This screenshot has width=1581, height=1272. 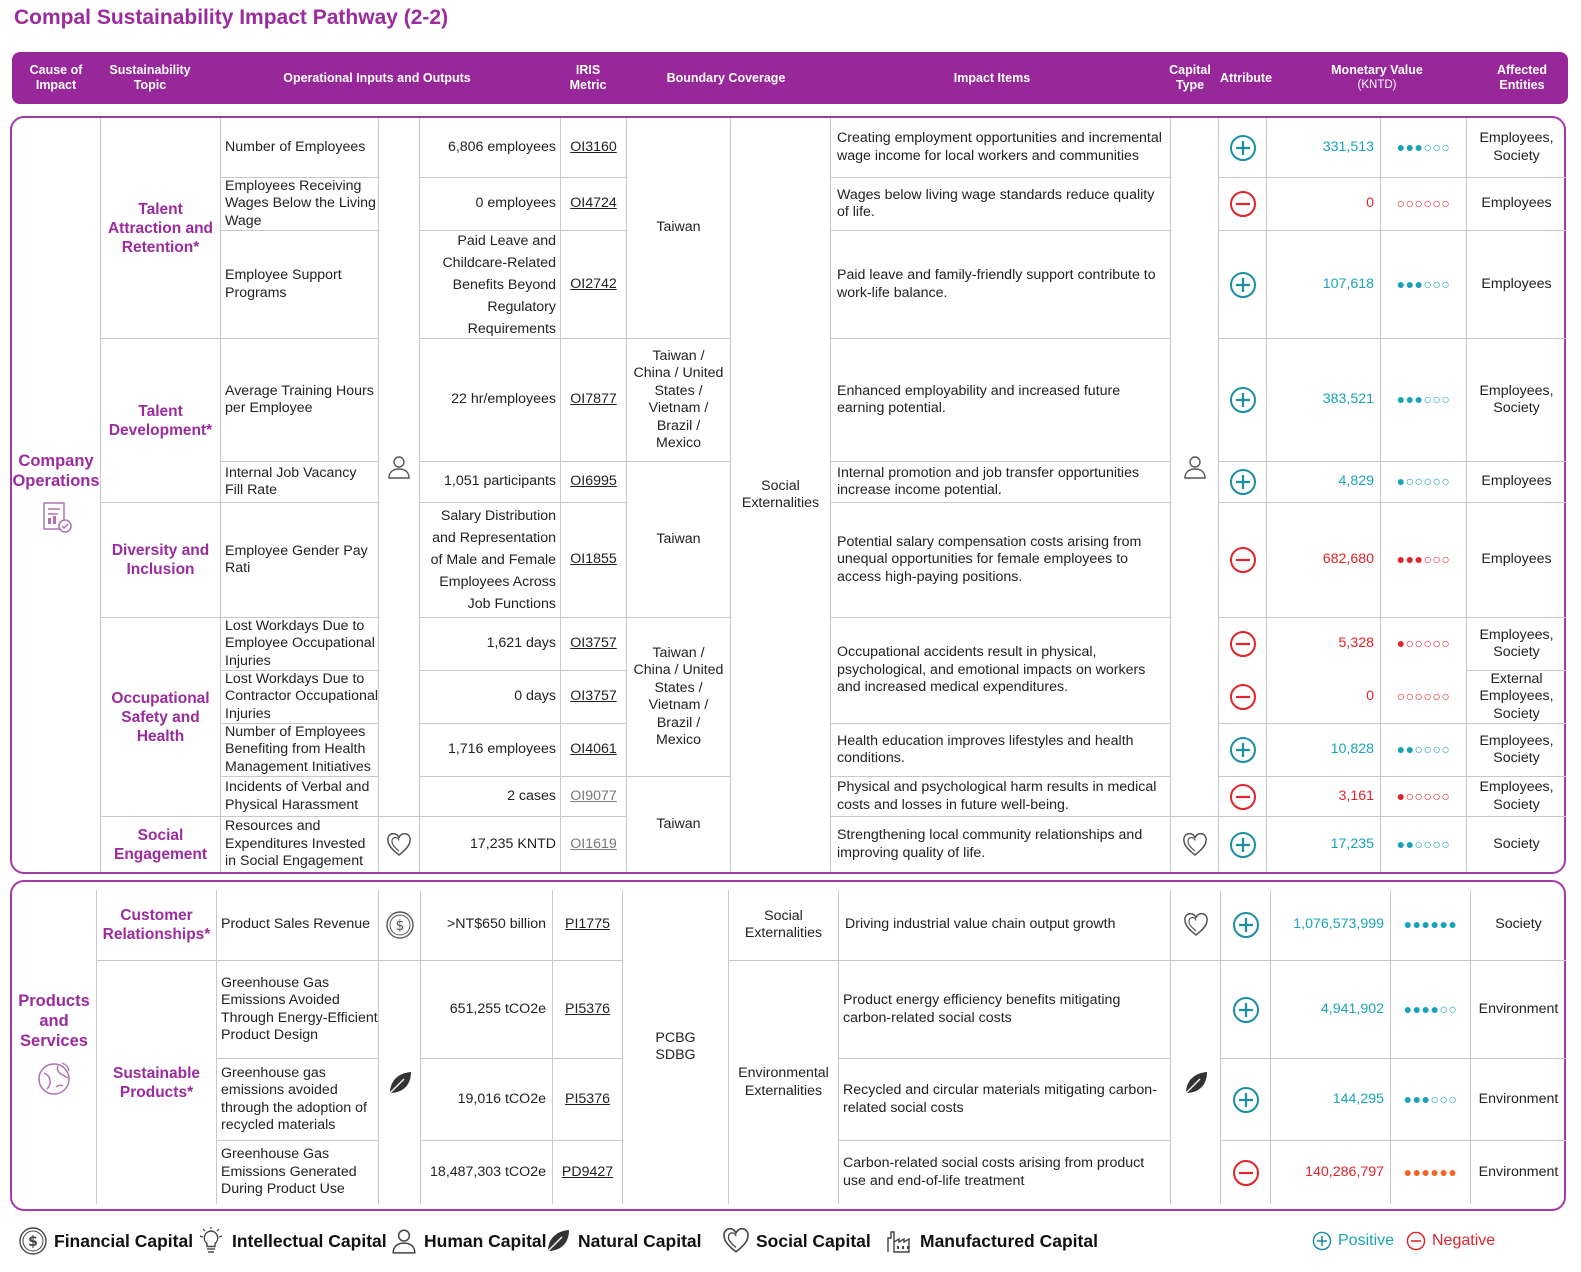 I want to click on iris-link: PD9427, so click(x=587, y=1172).